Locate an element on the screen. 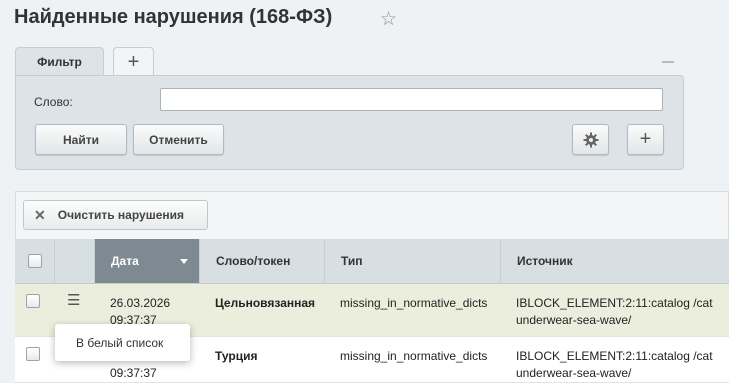 The image size is (729, 383). time-value: 09:37:37 is located at coordinates (133, 373).